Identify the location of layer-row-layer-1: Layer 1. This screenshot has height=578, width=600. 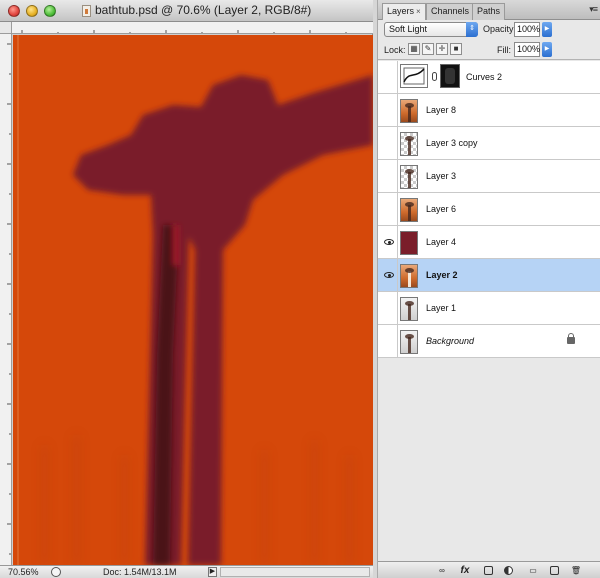
(489, 308).